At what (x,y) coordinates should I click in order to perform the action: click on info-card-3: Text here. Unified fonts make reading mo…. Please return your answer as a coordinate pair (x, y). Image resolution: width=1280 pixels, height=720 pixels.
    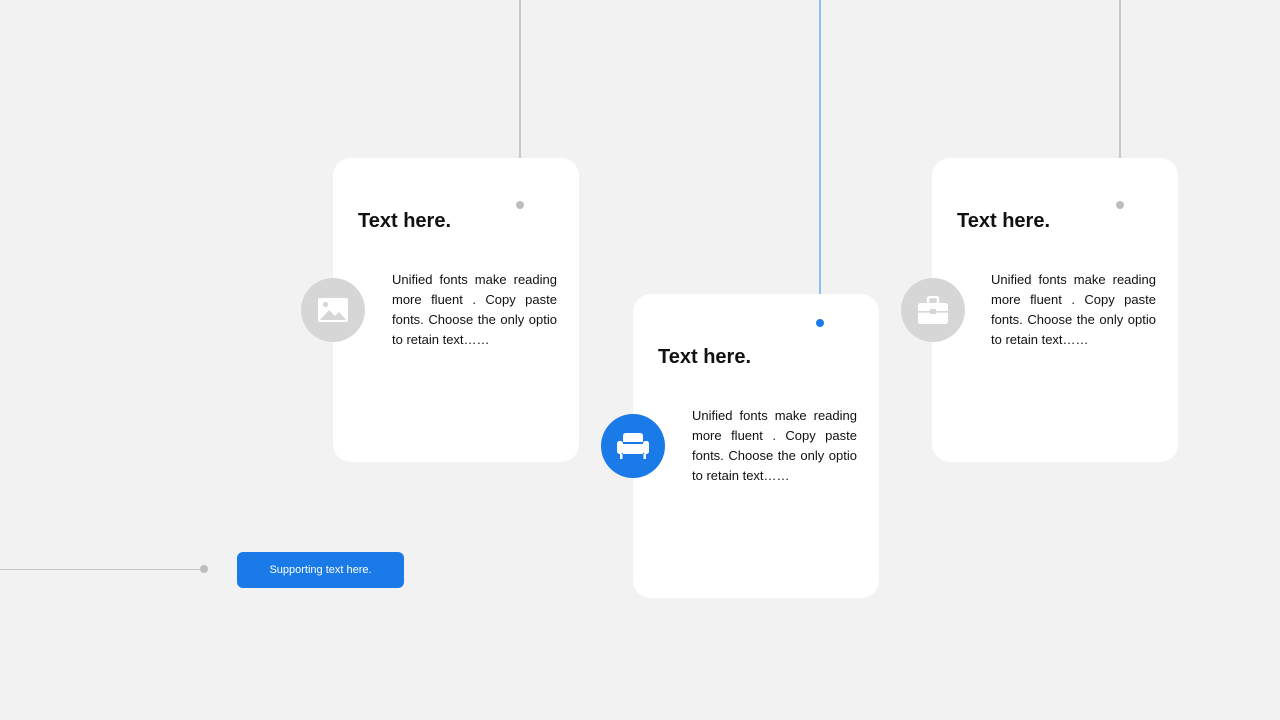
    Looking at the image, I should click on (1055, 310).